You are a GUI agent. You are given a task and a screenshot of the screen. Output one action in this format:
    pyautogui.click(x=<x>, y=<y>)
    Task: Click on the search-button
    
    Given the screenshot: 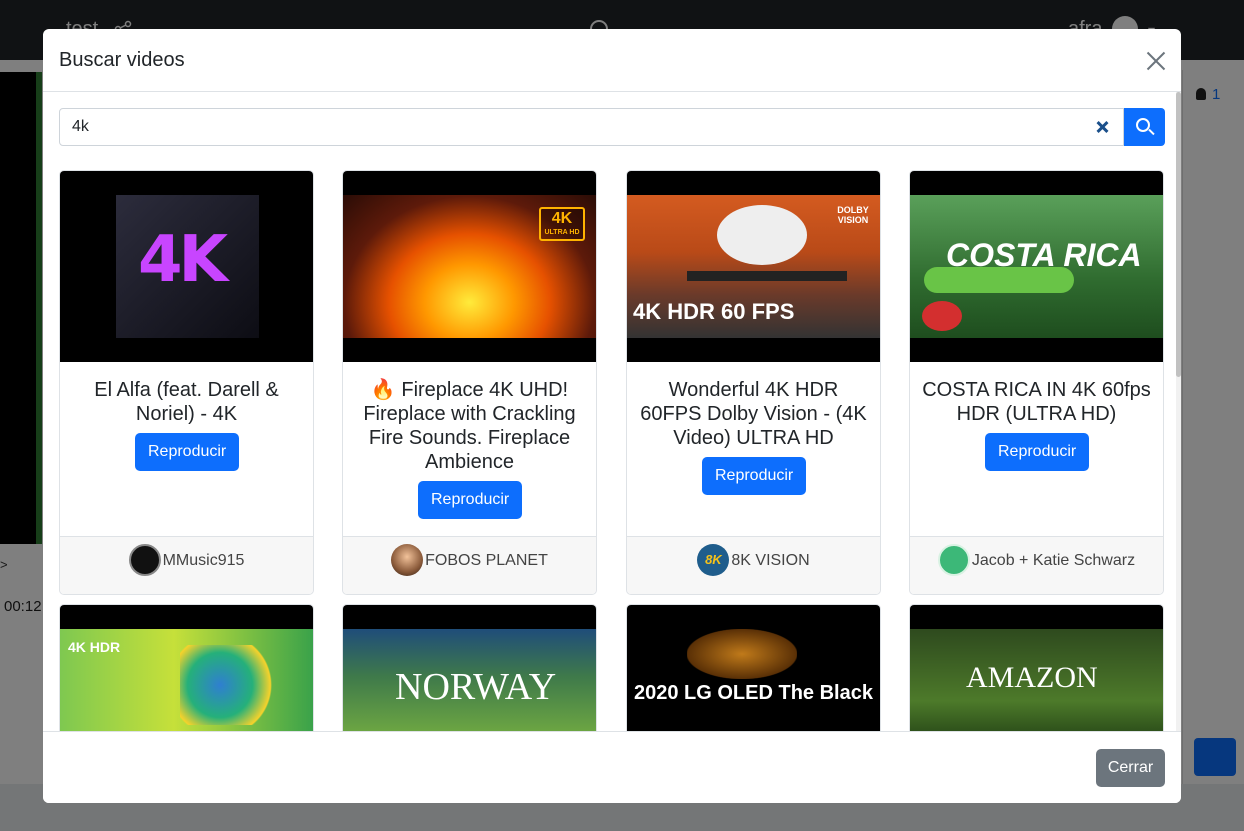 What is the action you would take?
    pyautogui.click(x=1144, y=127)
    